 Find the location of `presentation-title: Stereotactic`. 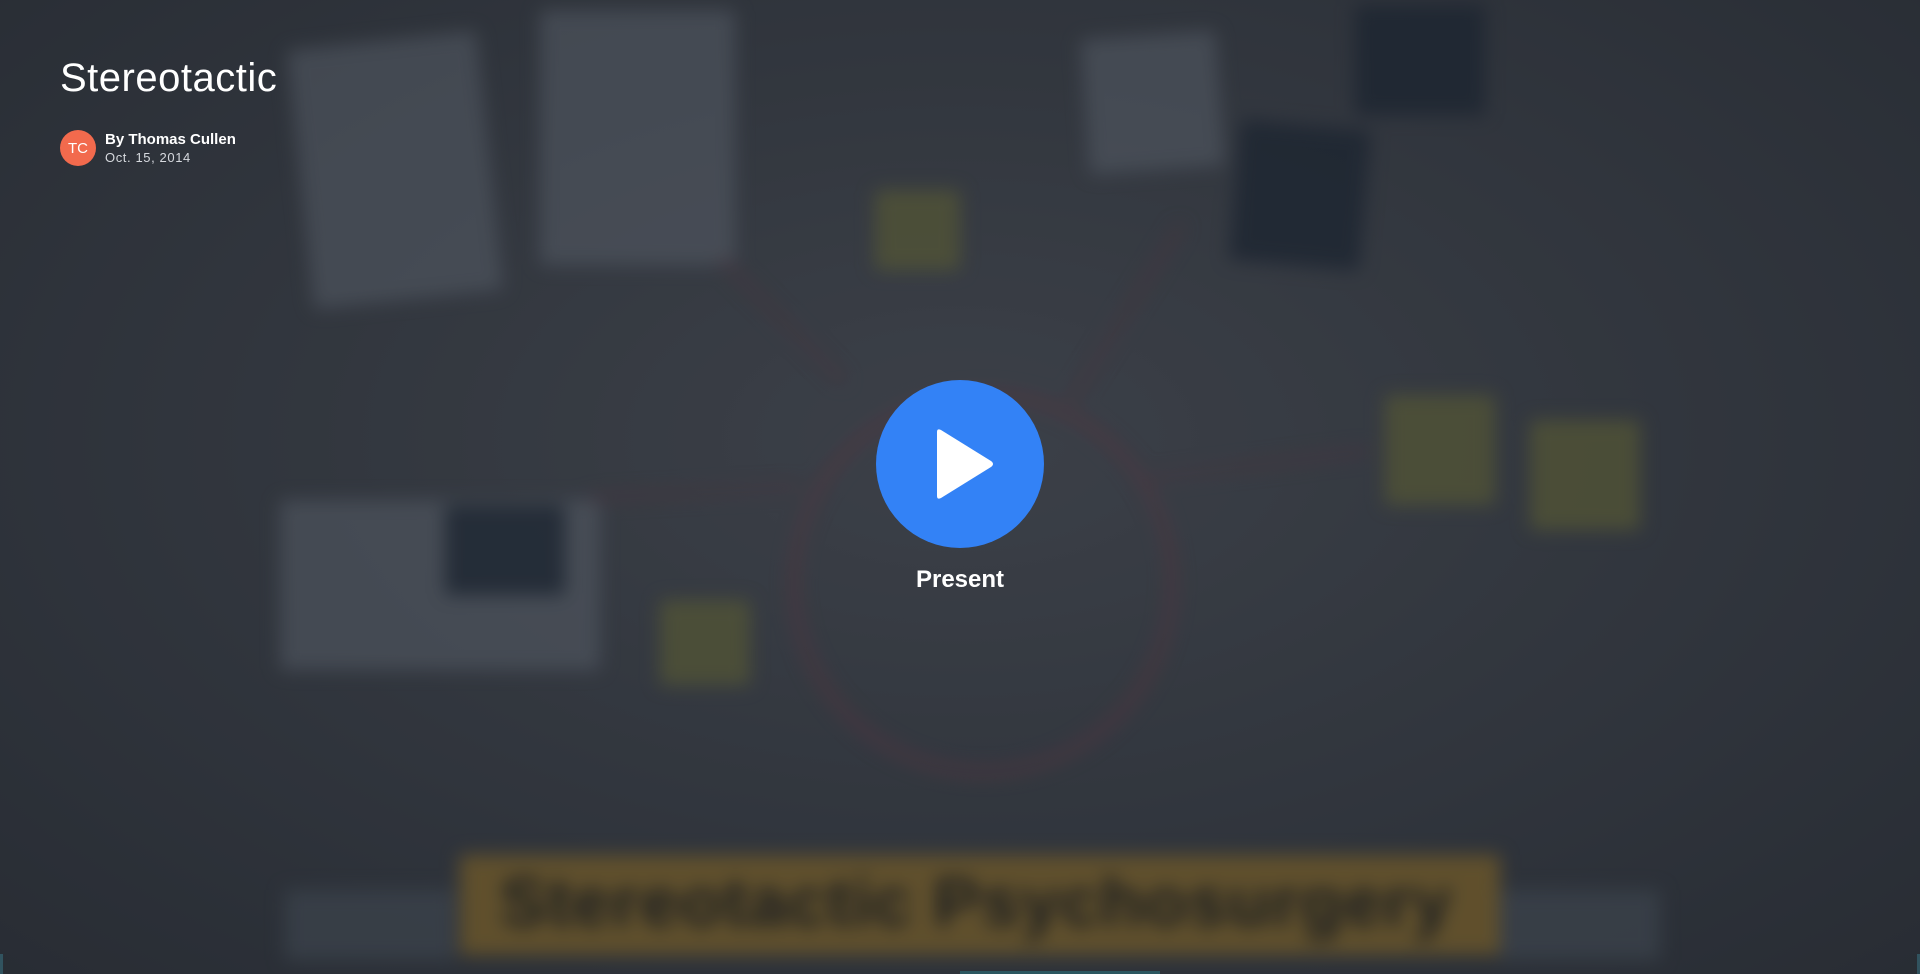

presentation-title: Stereotactic is located at coordinates (169, 78).